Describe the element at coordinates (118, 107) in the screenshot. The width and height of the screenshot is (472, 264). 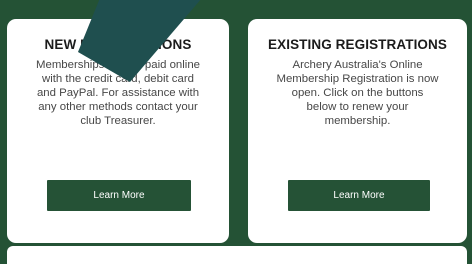
I see `new-registrations-line-4: any other methods contact your` at that location.